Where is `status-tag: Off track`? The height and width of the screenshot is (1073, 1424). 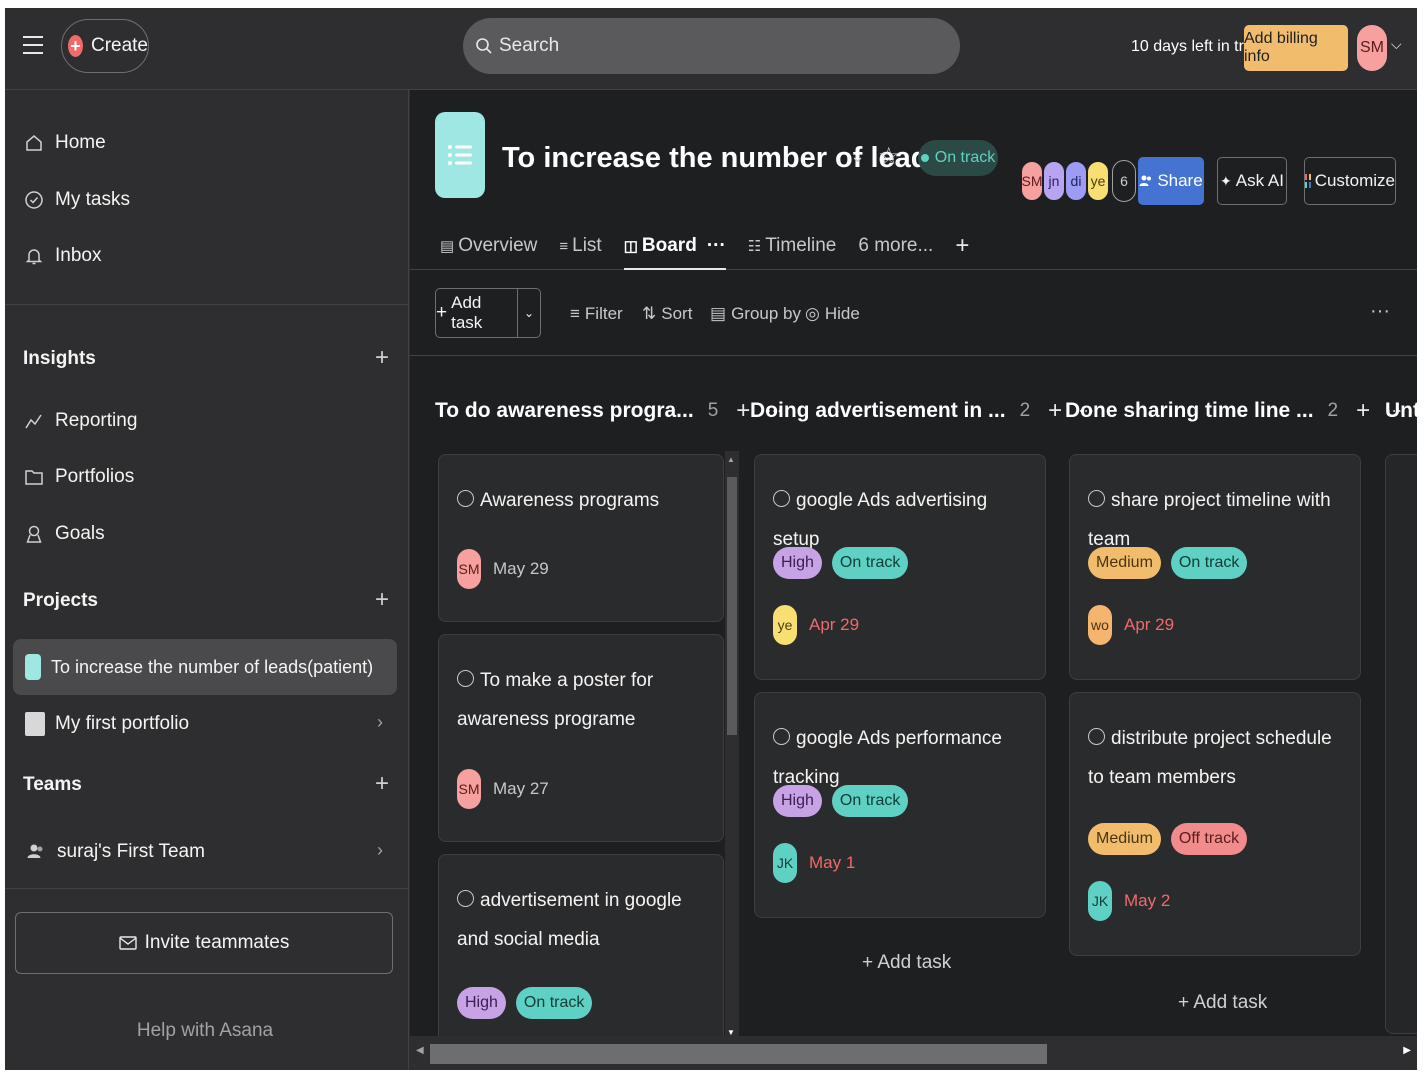
status-tag: Off track is located at coordinates (1209, 839).